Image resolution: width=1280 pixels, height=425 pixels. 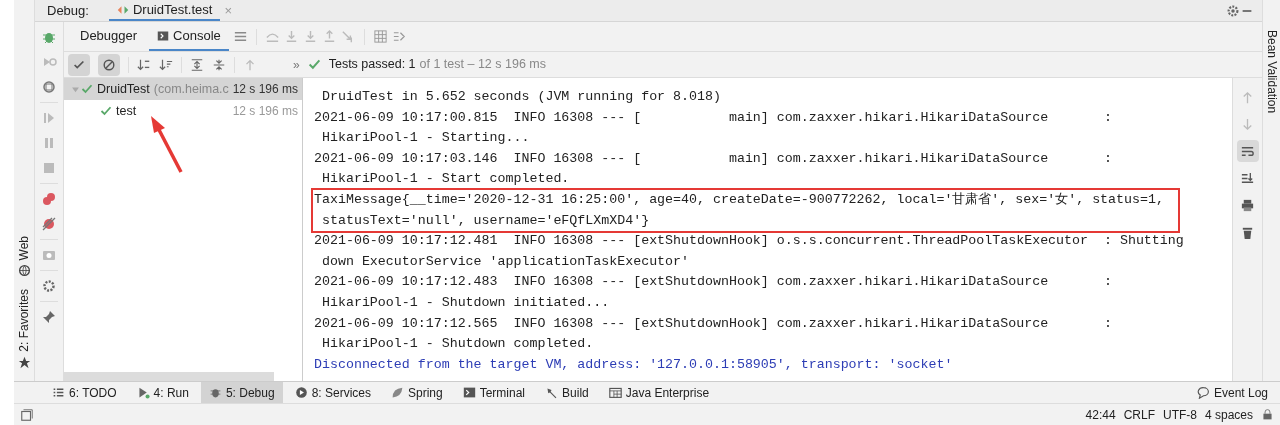 What do you see at coordinates (240, 36) in the screenshot?
I see `menu-icon` at bounding box center [240, 36].